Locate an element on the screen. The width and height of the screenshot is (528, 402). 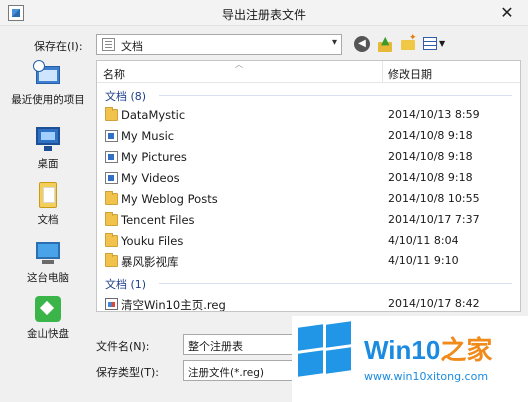
file-date: 2014/10/17 8:42 is located at coordinates (434, 303).